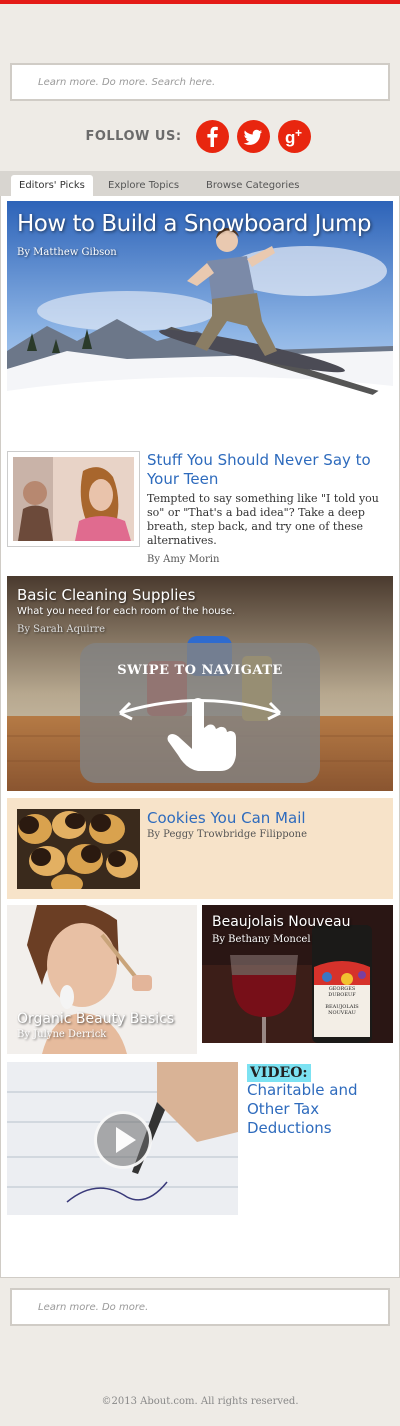 The width and height of the screenshot is (400, 1426). Describe the element at coordinates (200, 2) in the screenshot. I see `top-accent-bar` at that location.